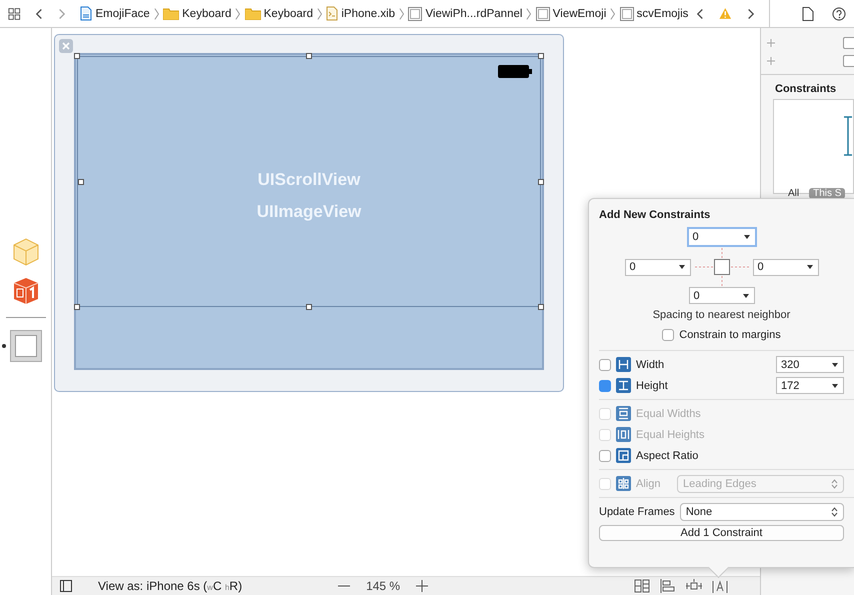 Image resolution: width=854 pixels, height=595 pixels. I want to click on spacing-caption: Spacing to nearest neighbor, so click(722, 315).